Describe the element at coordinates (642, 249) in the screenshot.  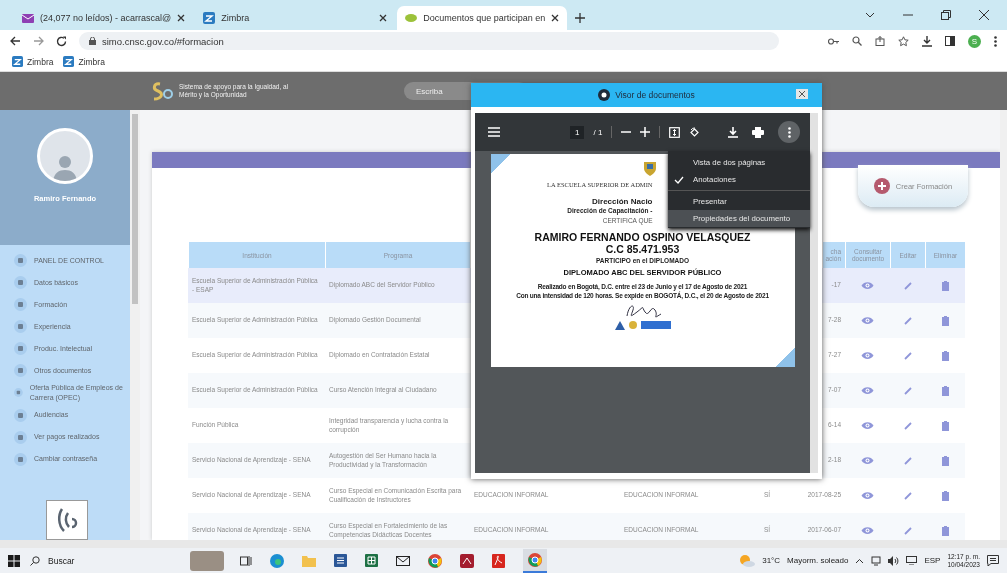
I see `certificate-text: C.C 85.471.953` at that location.